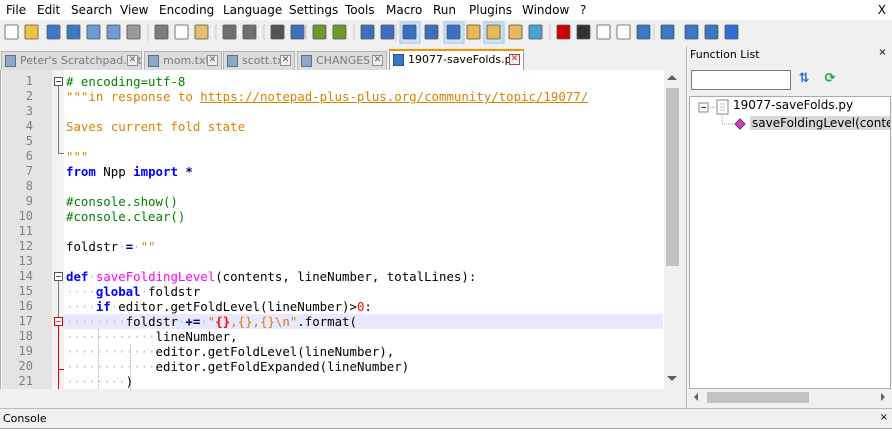 The image size is (892, 445). I want to click on sync-vertical-icon, so click(367, 32).